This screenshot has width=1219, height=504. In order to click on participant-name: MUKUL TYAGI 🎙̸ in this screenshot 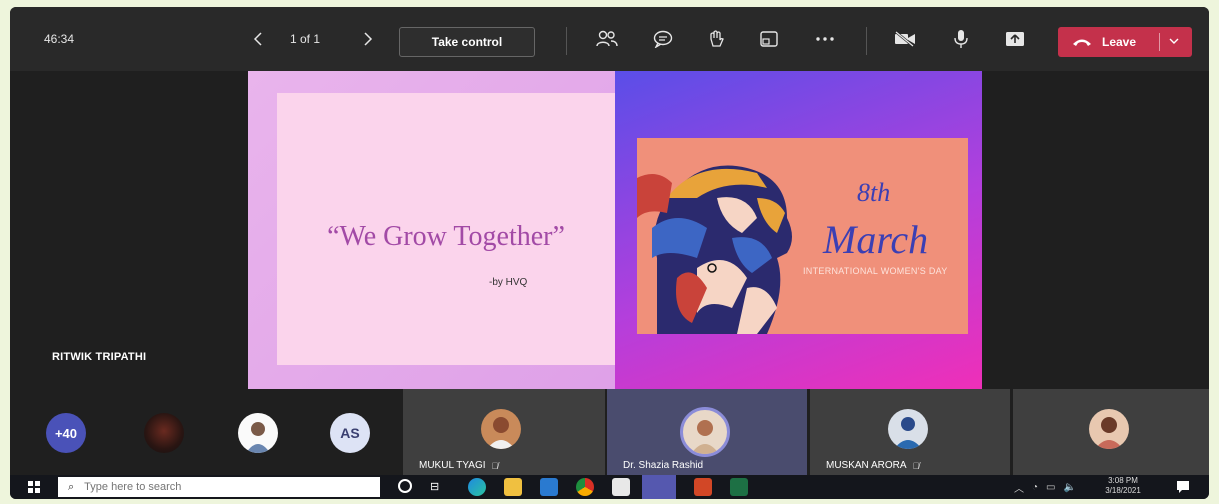, I will do `click(459, 465)`.